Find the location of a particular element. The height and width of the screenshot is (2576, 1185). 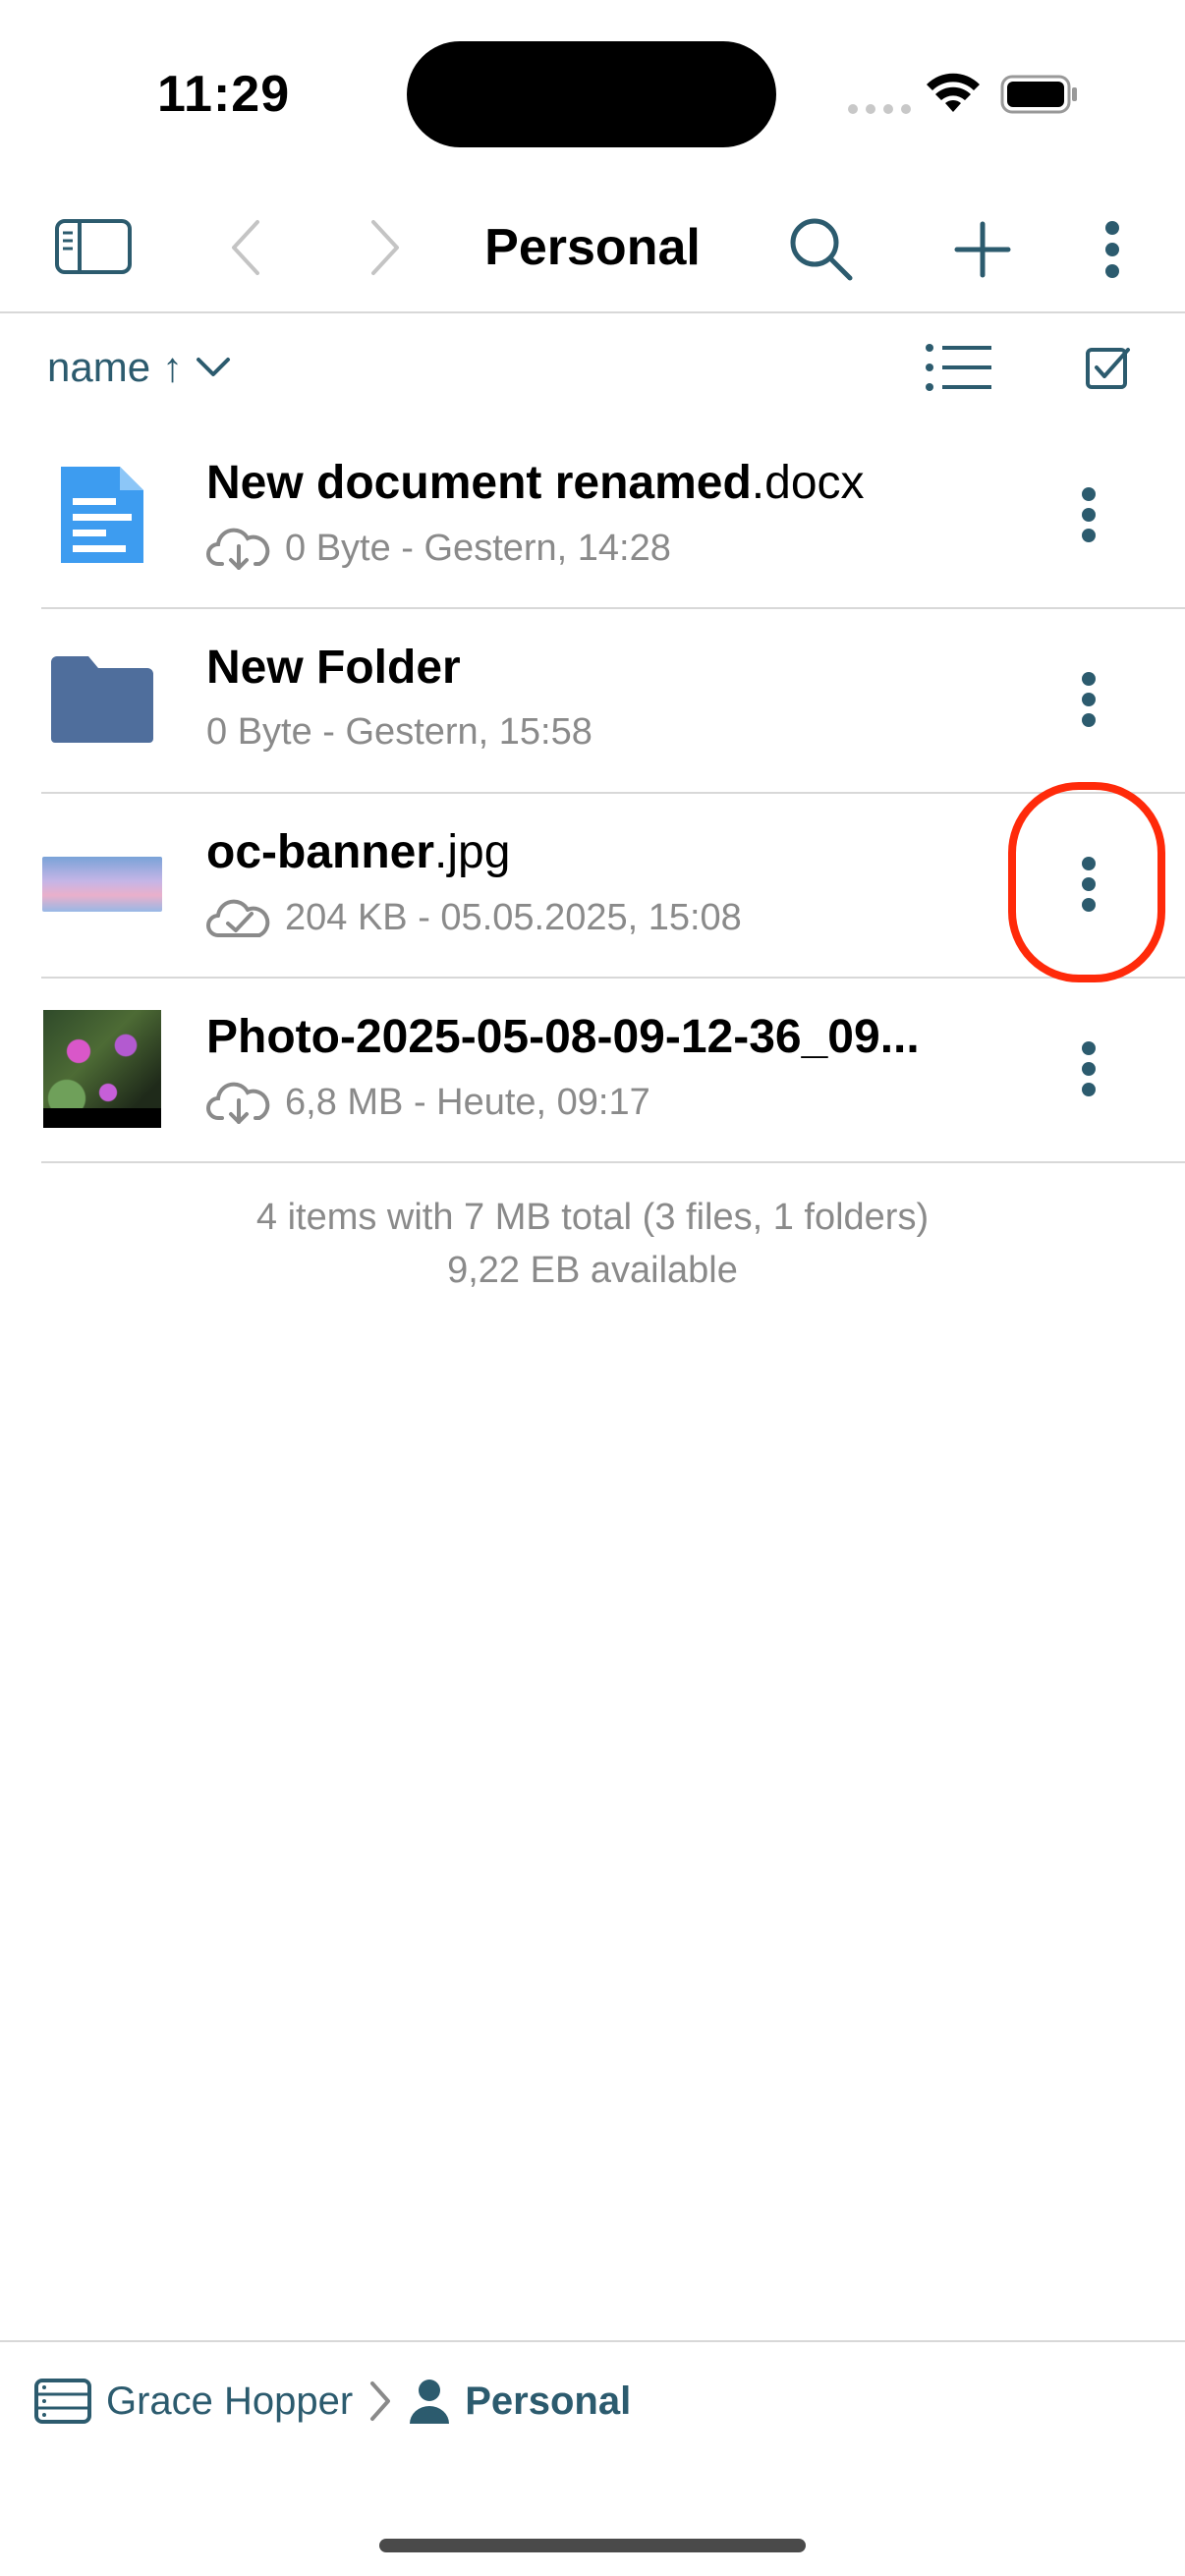

row-divider is located at coordinates (613, 1162).